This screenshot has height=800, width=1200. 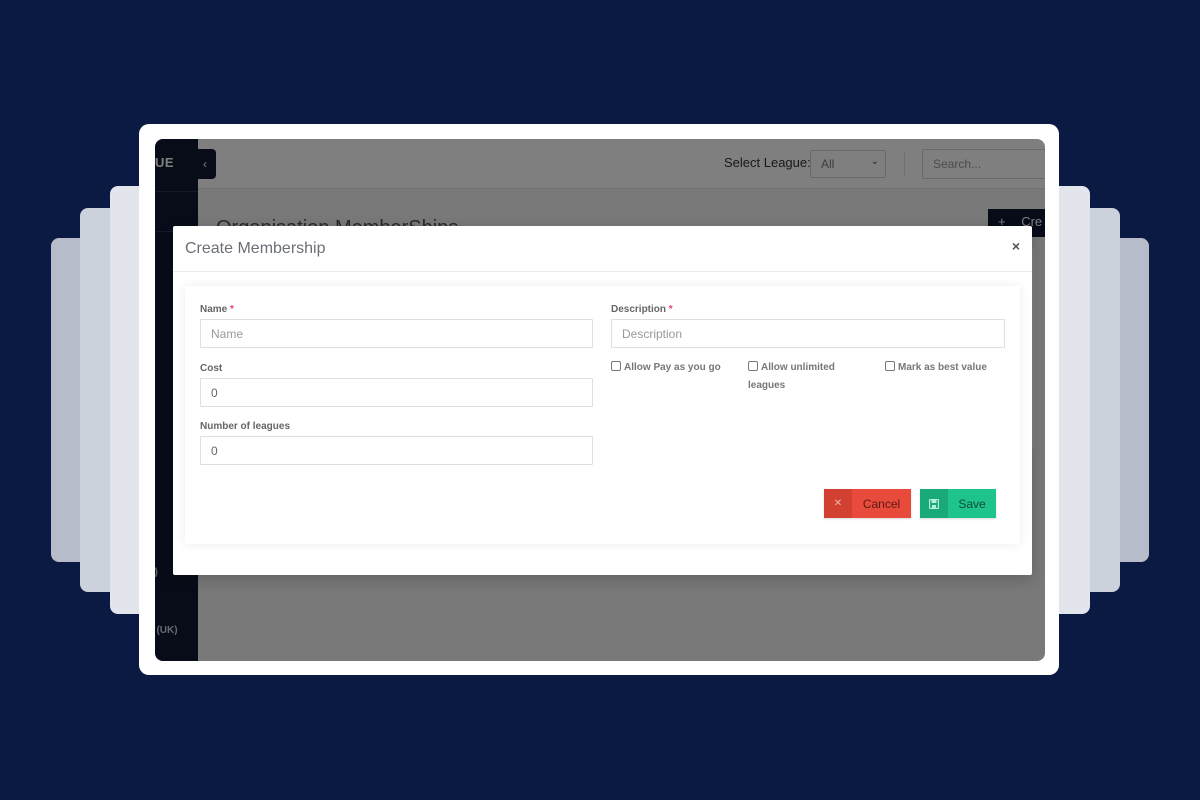 I want to click on close-icon: ✕, so click(x=838, y=503).